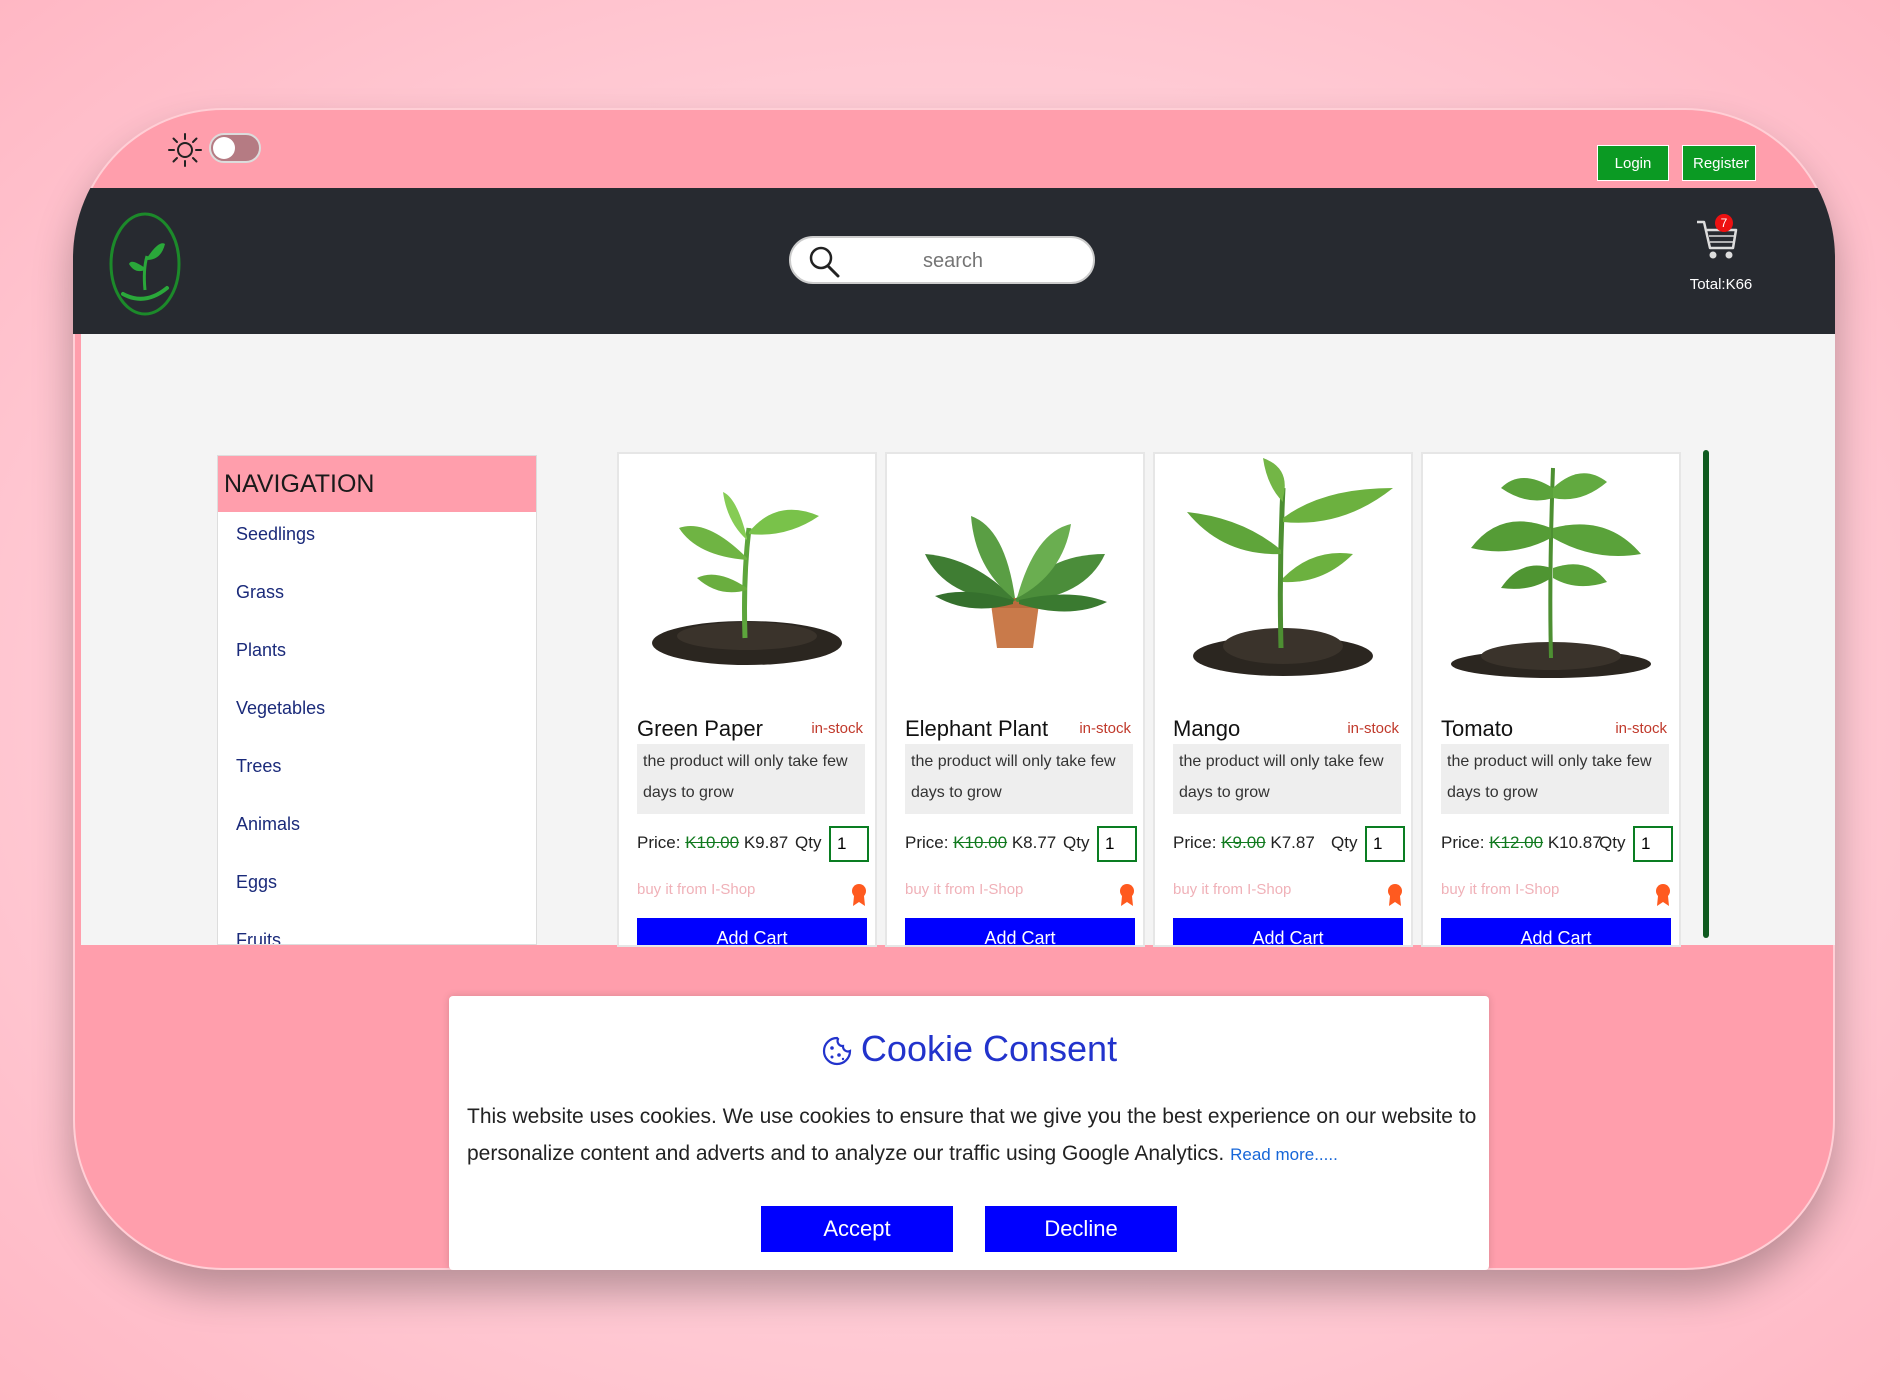  I want to click on header-bar: 7 Total:K66, so click(954, 261).